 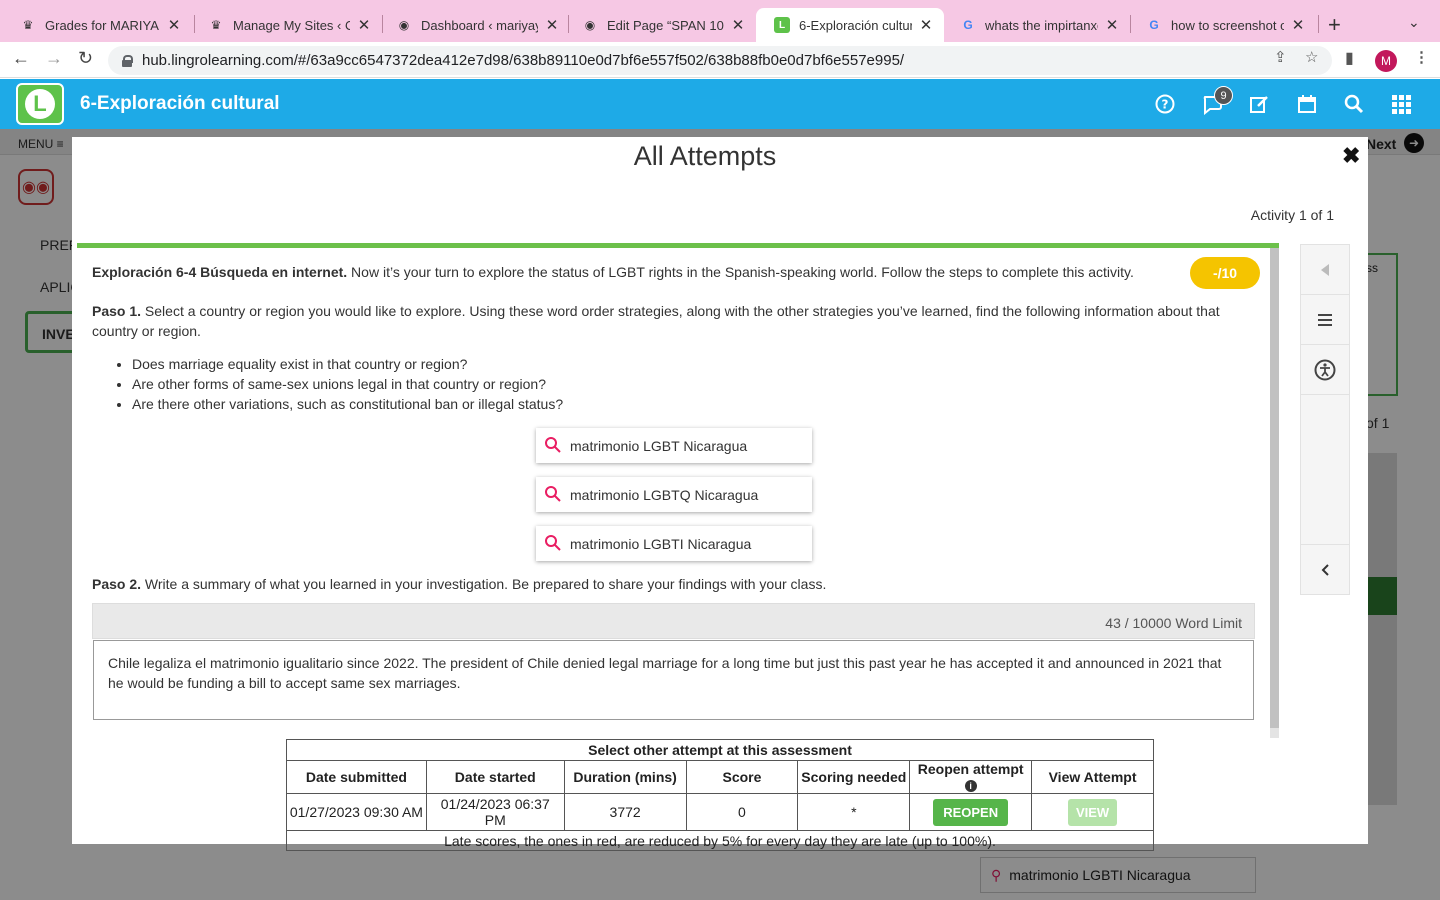 I want to click on content-scrollbar, so click(x=1274, y=493).